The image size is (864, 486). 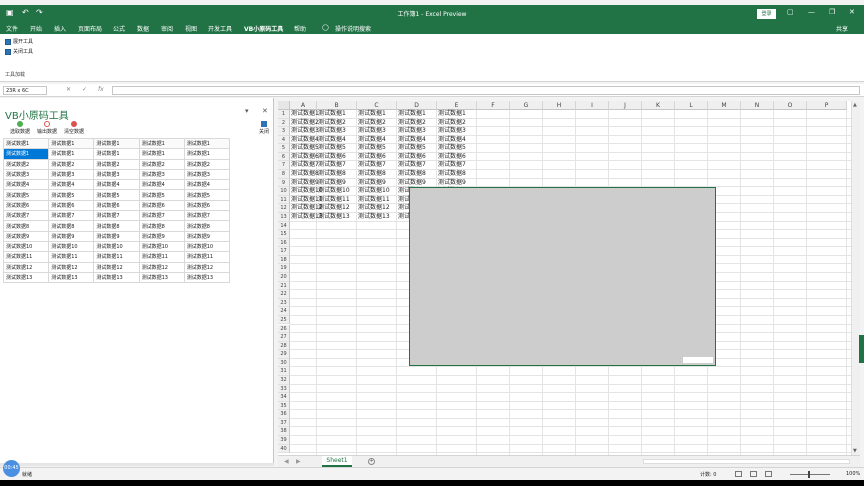 I want to click on tab-home: 开始, so click(x=36, y=28).